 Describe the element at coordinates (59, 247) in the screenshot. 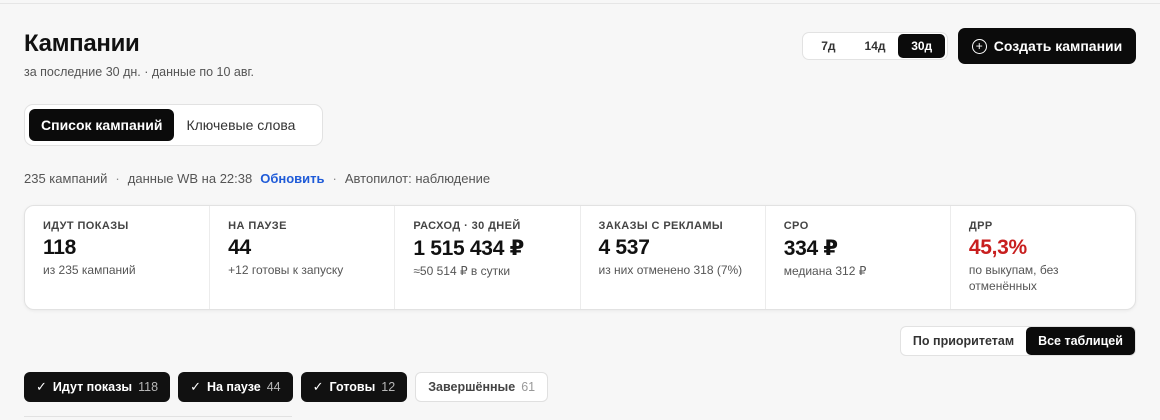

I see `stat-value: 118` at that location.